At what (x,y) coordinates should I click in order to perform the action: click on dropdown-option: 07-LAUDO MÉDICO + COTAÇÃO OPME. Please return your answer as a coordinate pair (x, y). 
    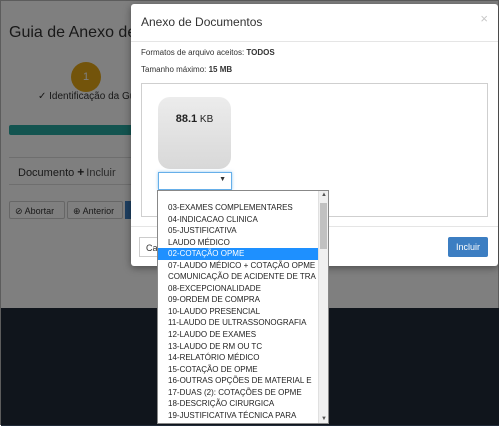
    Looking at the image, I should click on (239, 266).